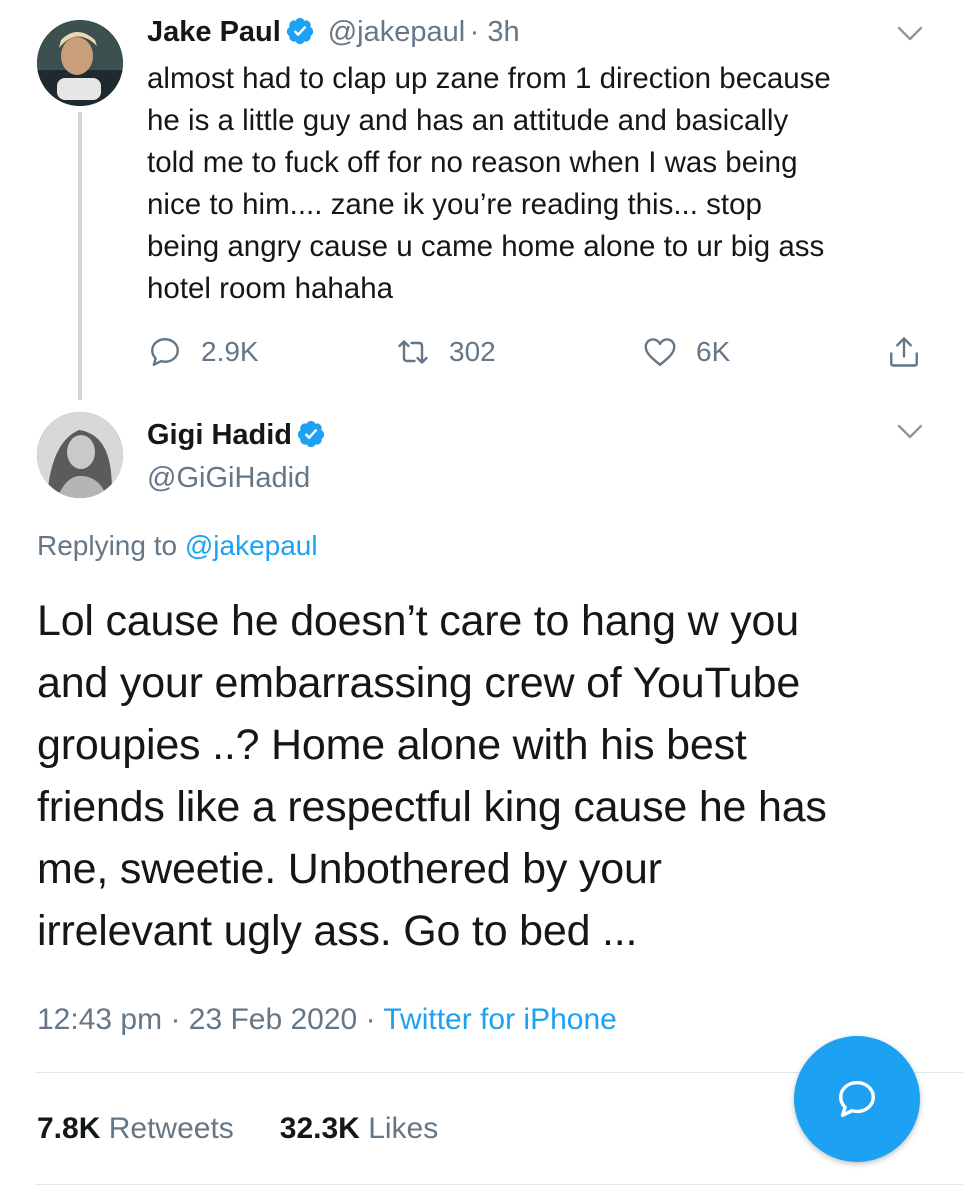 This screenshot has width=963, height=1200. I want to click on compose-reply-button, so click(857, 1099).